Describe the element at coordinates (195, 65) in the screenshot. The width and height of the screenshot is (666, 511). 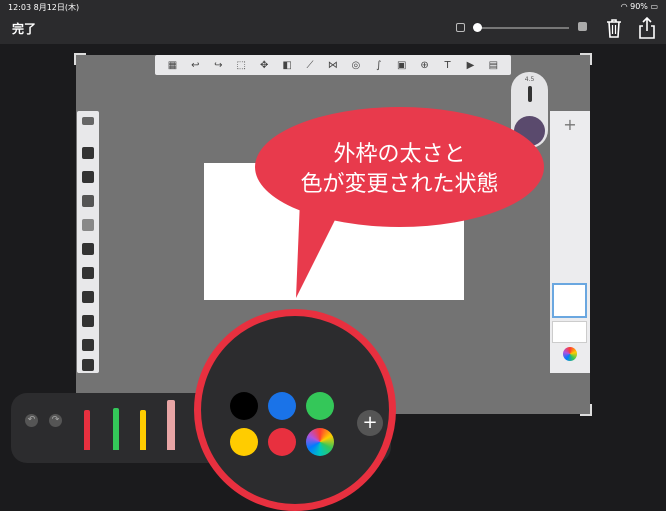
I see `undo-arrow-icon: ↩` at that location.